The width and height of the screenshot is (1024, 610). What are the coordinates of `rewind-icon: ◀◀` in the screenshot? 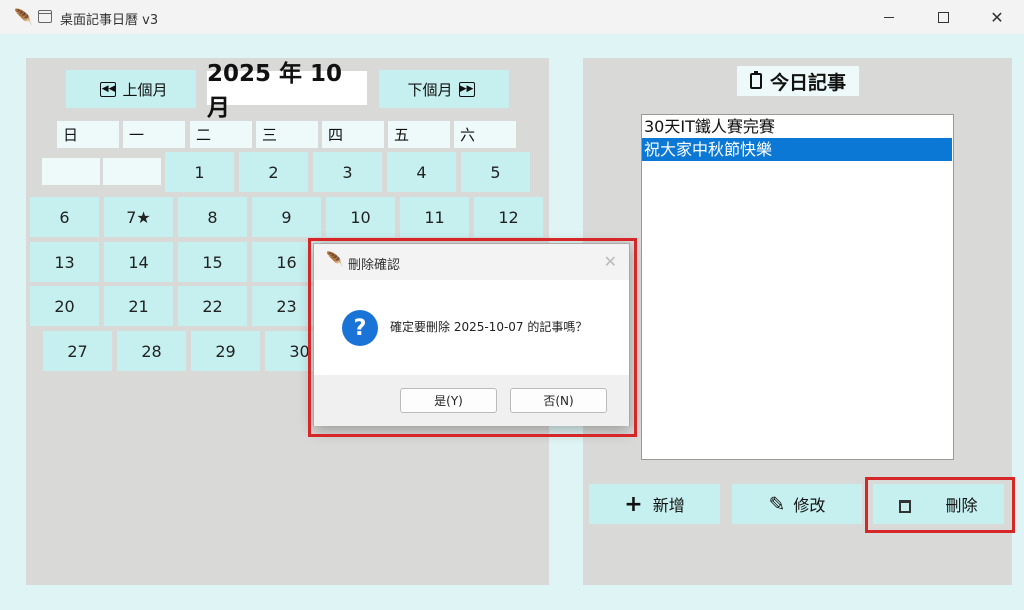 It's located at (108, 89).